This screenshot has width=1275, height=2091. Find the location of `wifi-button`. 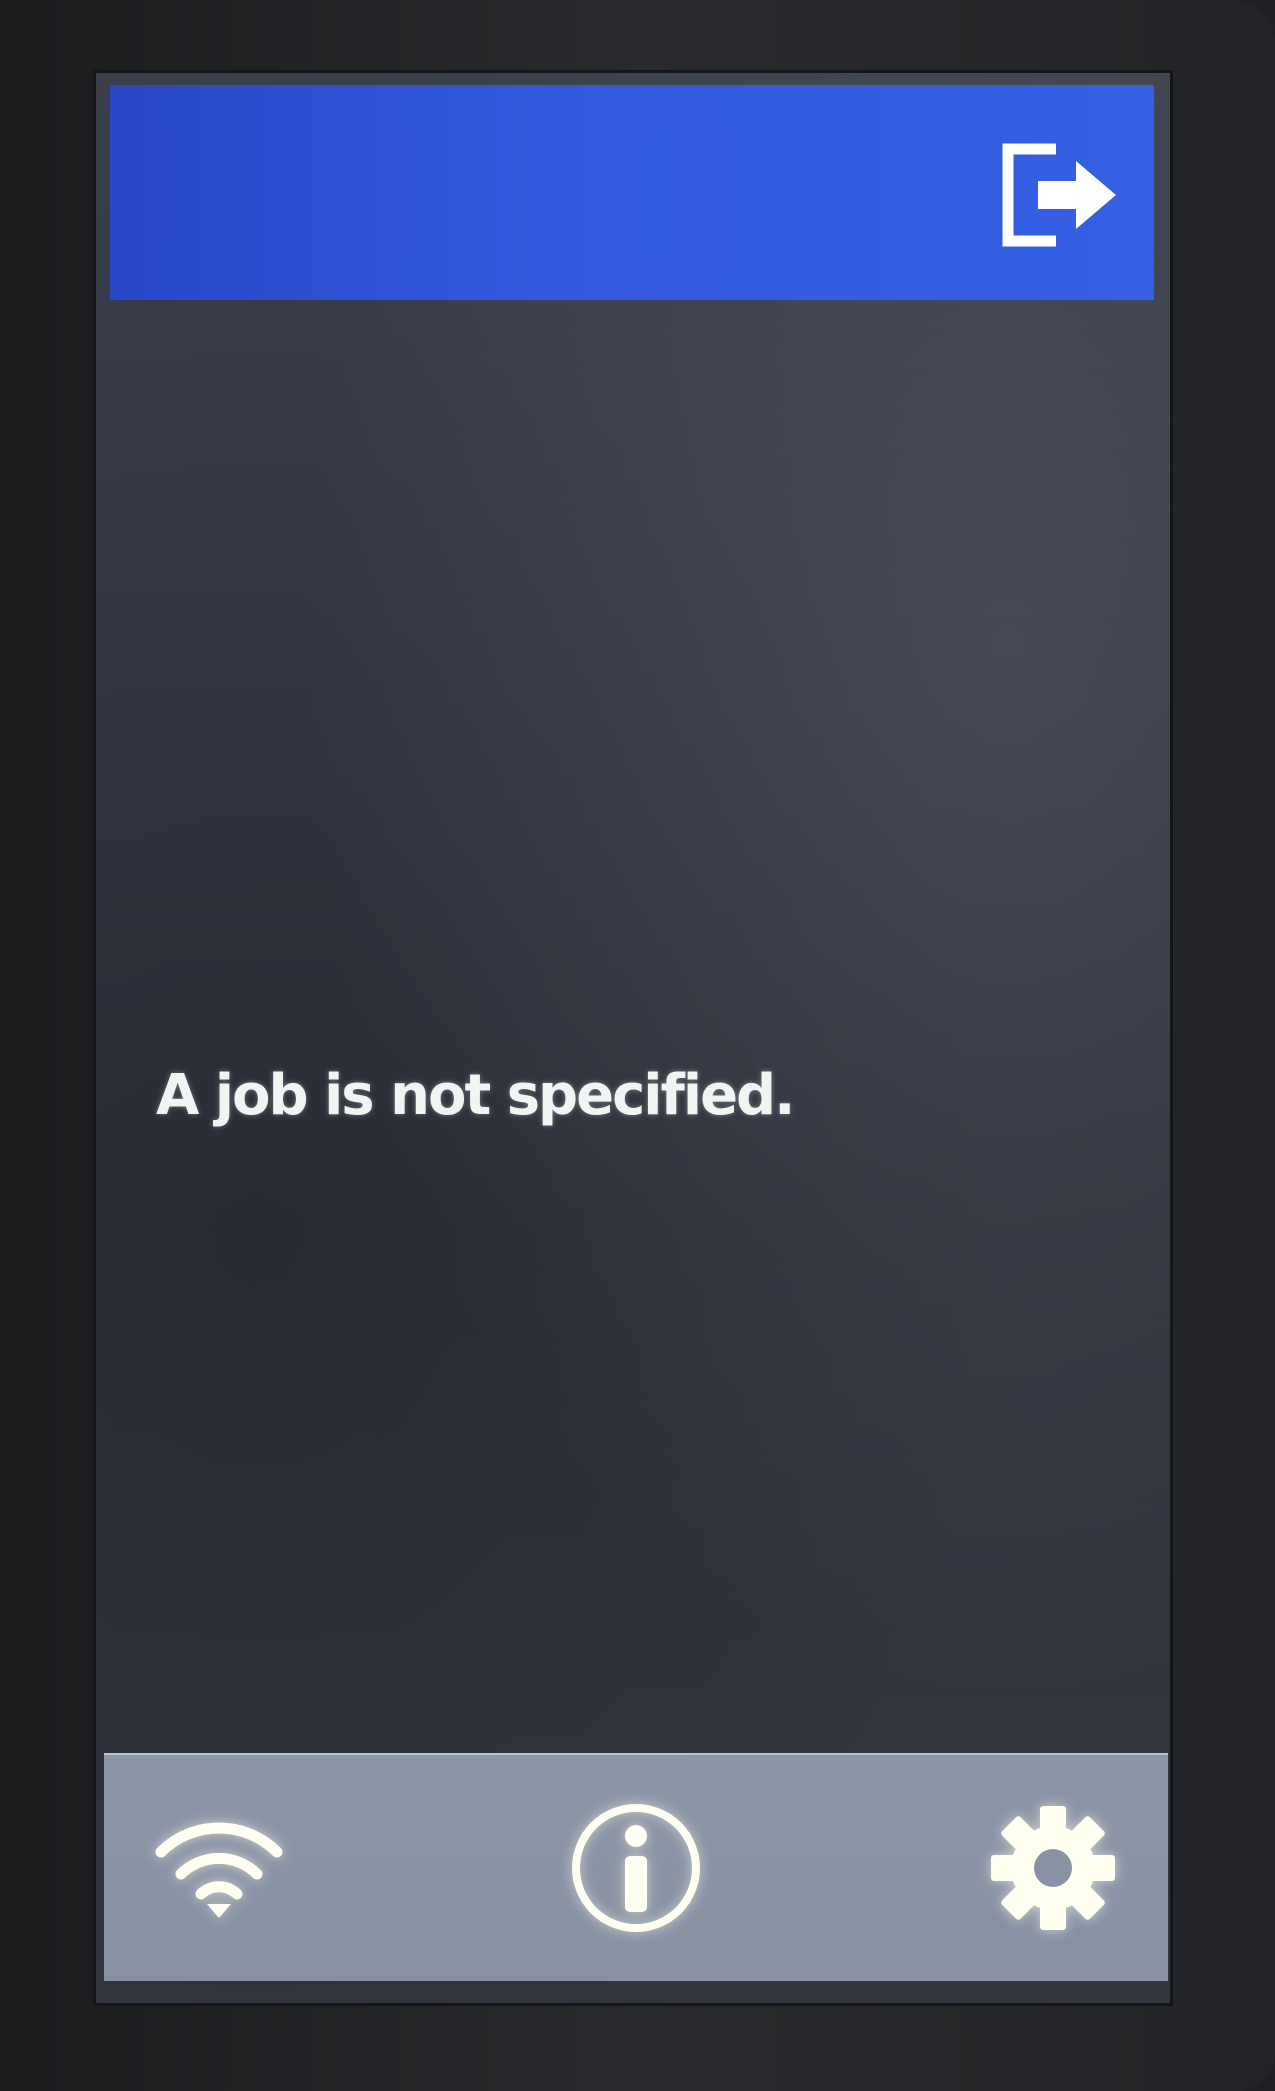

wifi-button is located at coordinates (219, 1868).